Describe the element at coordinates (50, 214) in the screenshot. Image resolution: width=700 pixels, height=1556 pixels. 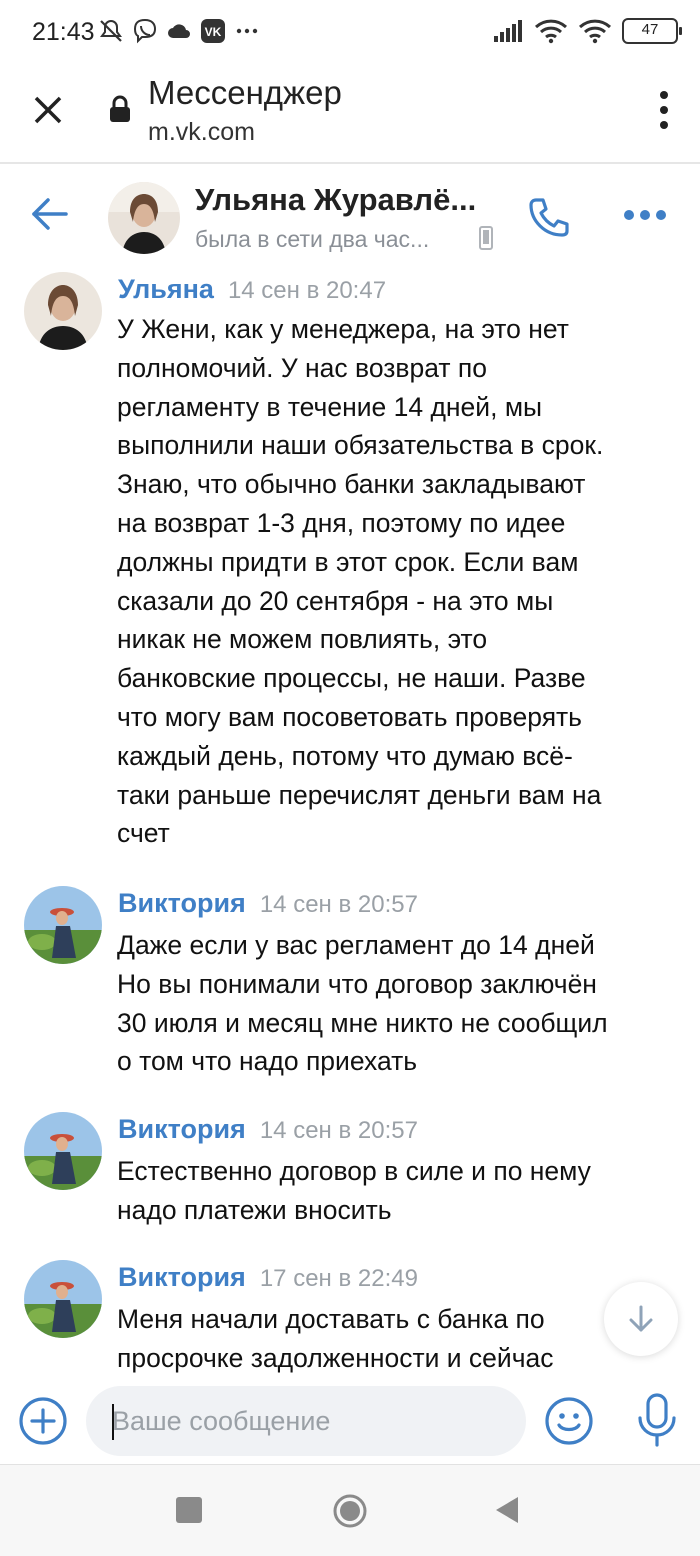
I see `back-arrow-icon` at that location.